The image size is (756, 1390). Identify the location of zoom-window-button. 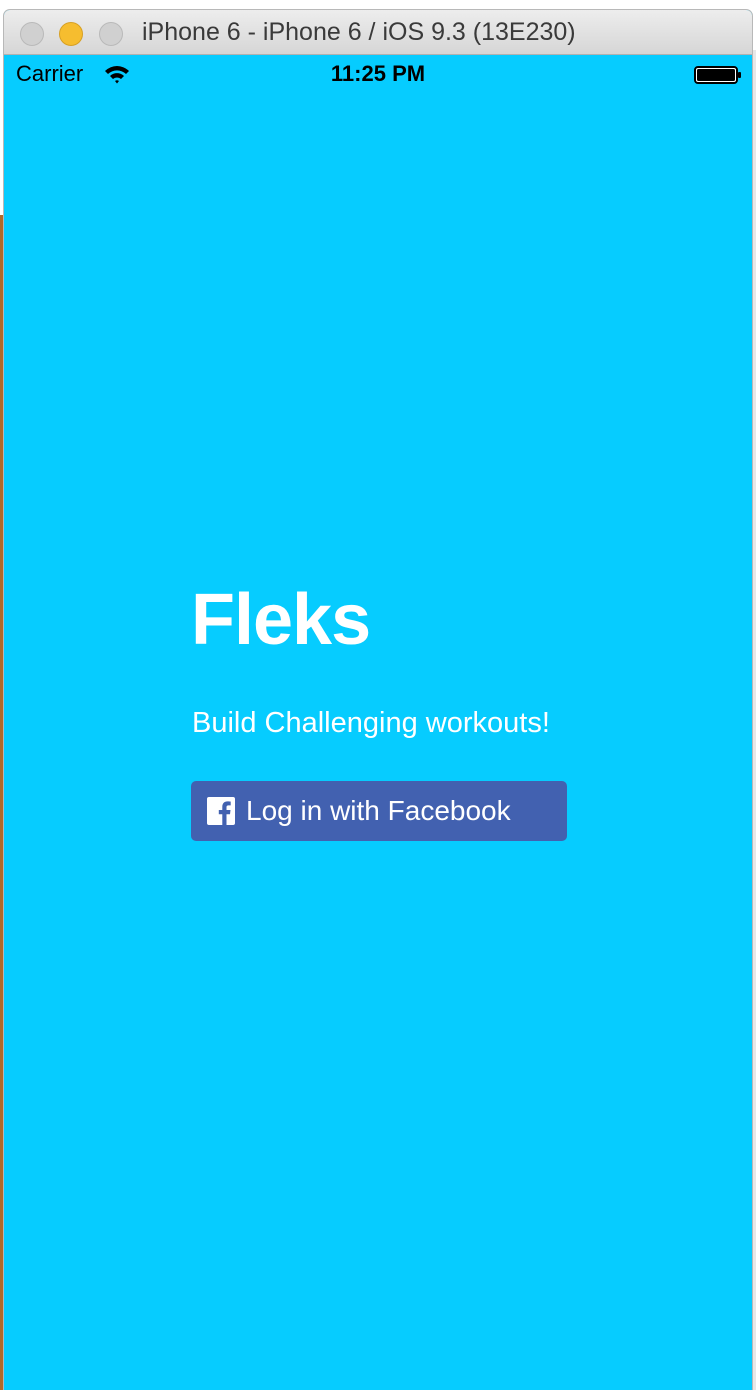
(111, 34).